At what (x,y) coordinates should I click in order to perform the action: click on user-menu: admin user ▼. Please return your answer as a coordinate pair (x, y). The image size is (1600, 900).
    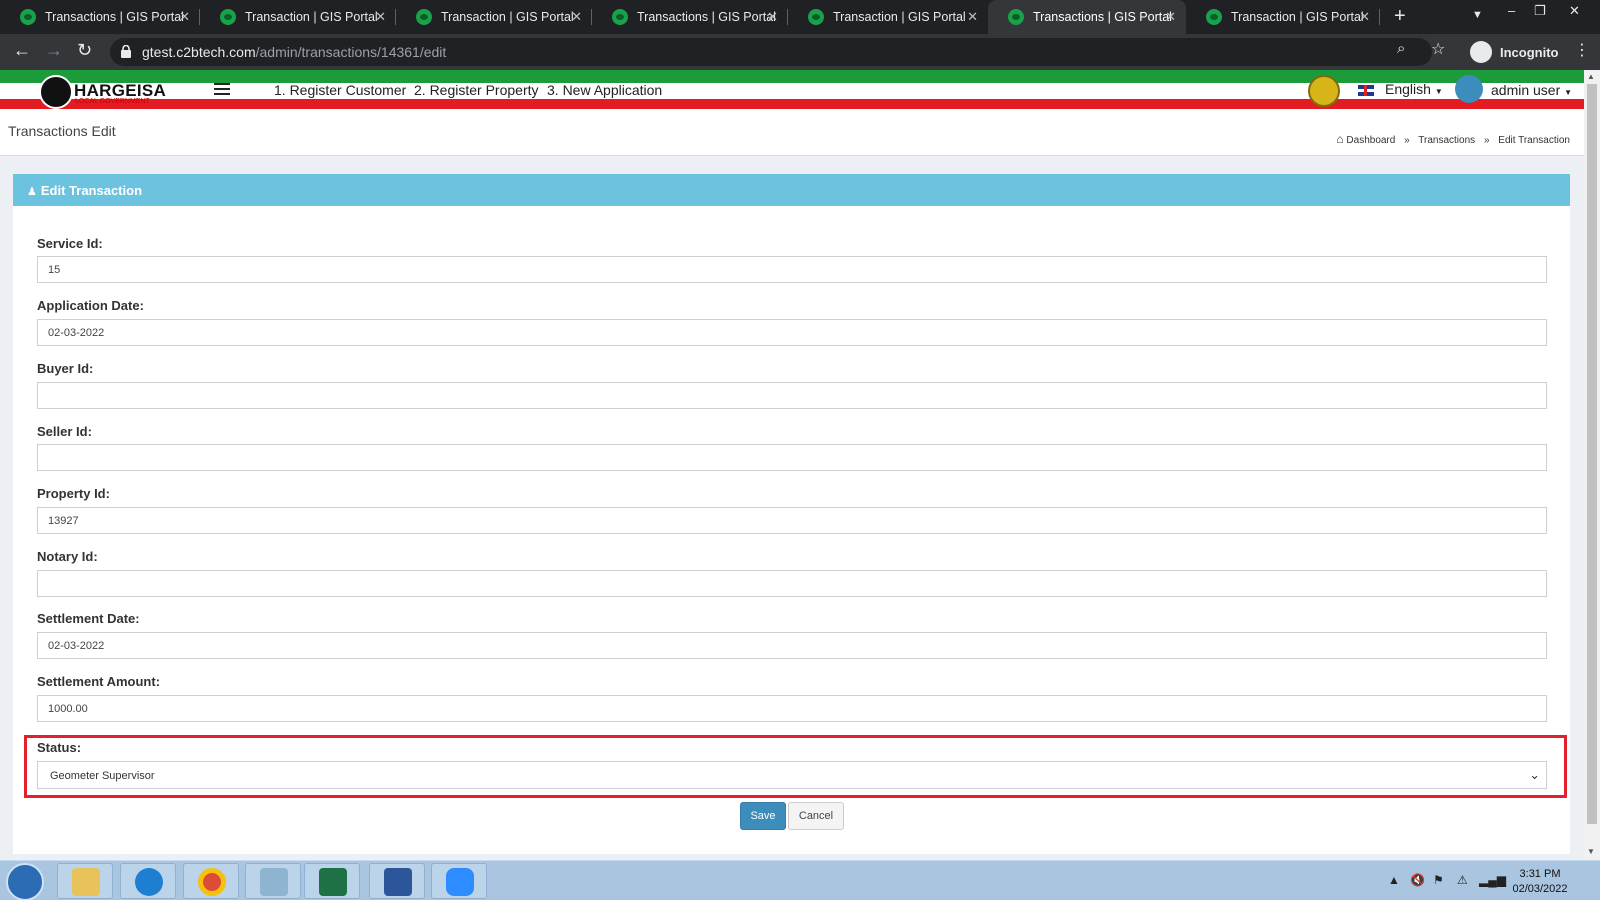
    Looking at the image, I should click on (1531, 90).